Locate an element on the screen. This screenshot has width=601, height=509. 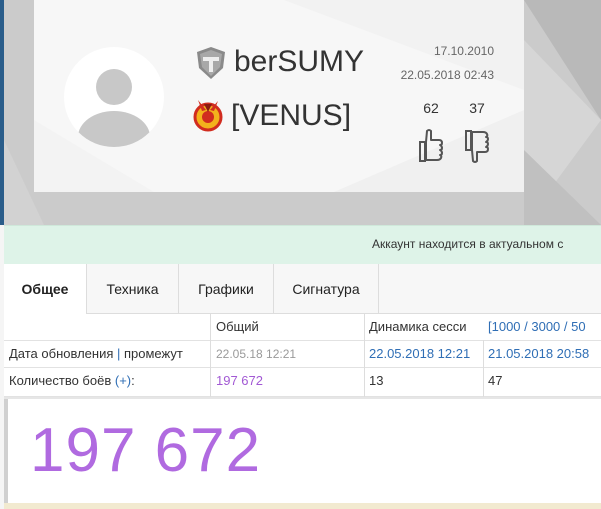
avatar is located at coordinates (114, 97).